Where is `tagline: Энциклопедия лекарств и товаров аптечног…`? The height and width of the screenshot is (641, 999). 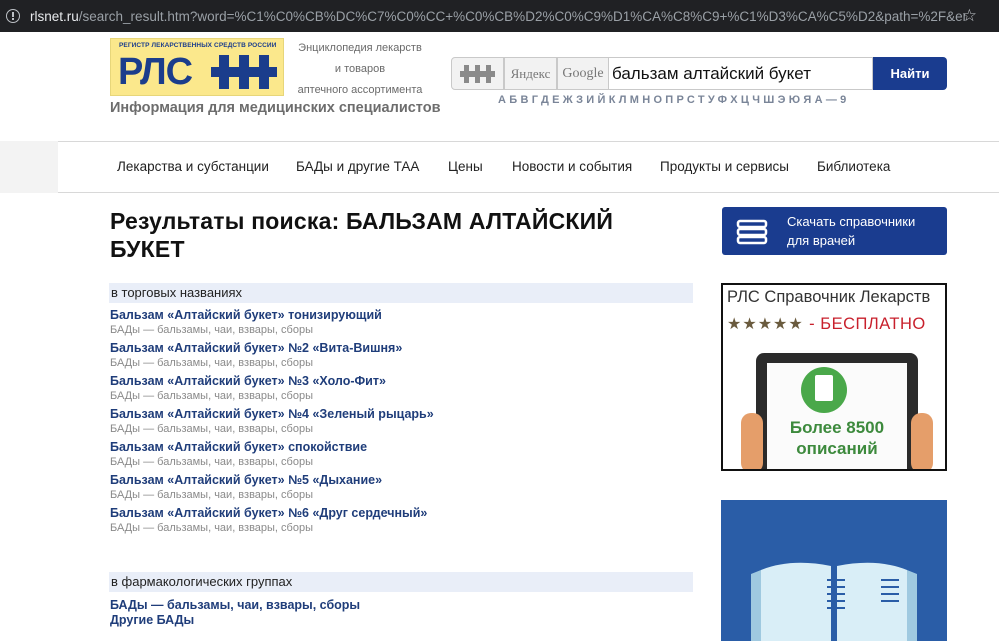 tagline: Энциклопедия лекарств и товаров аптечног… is located at coordinates (360, 69).